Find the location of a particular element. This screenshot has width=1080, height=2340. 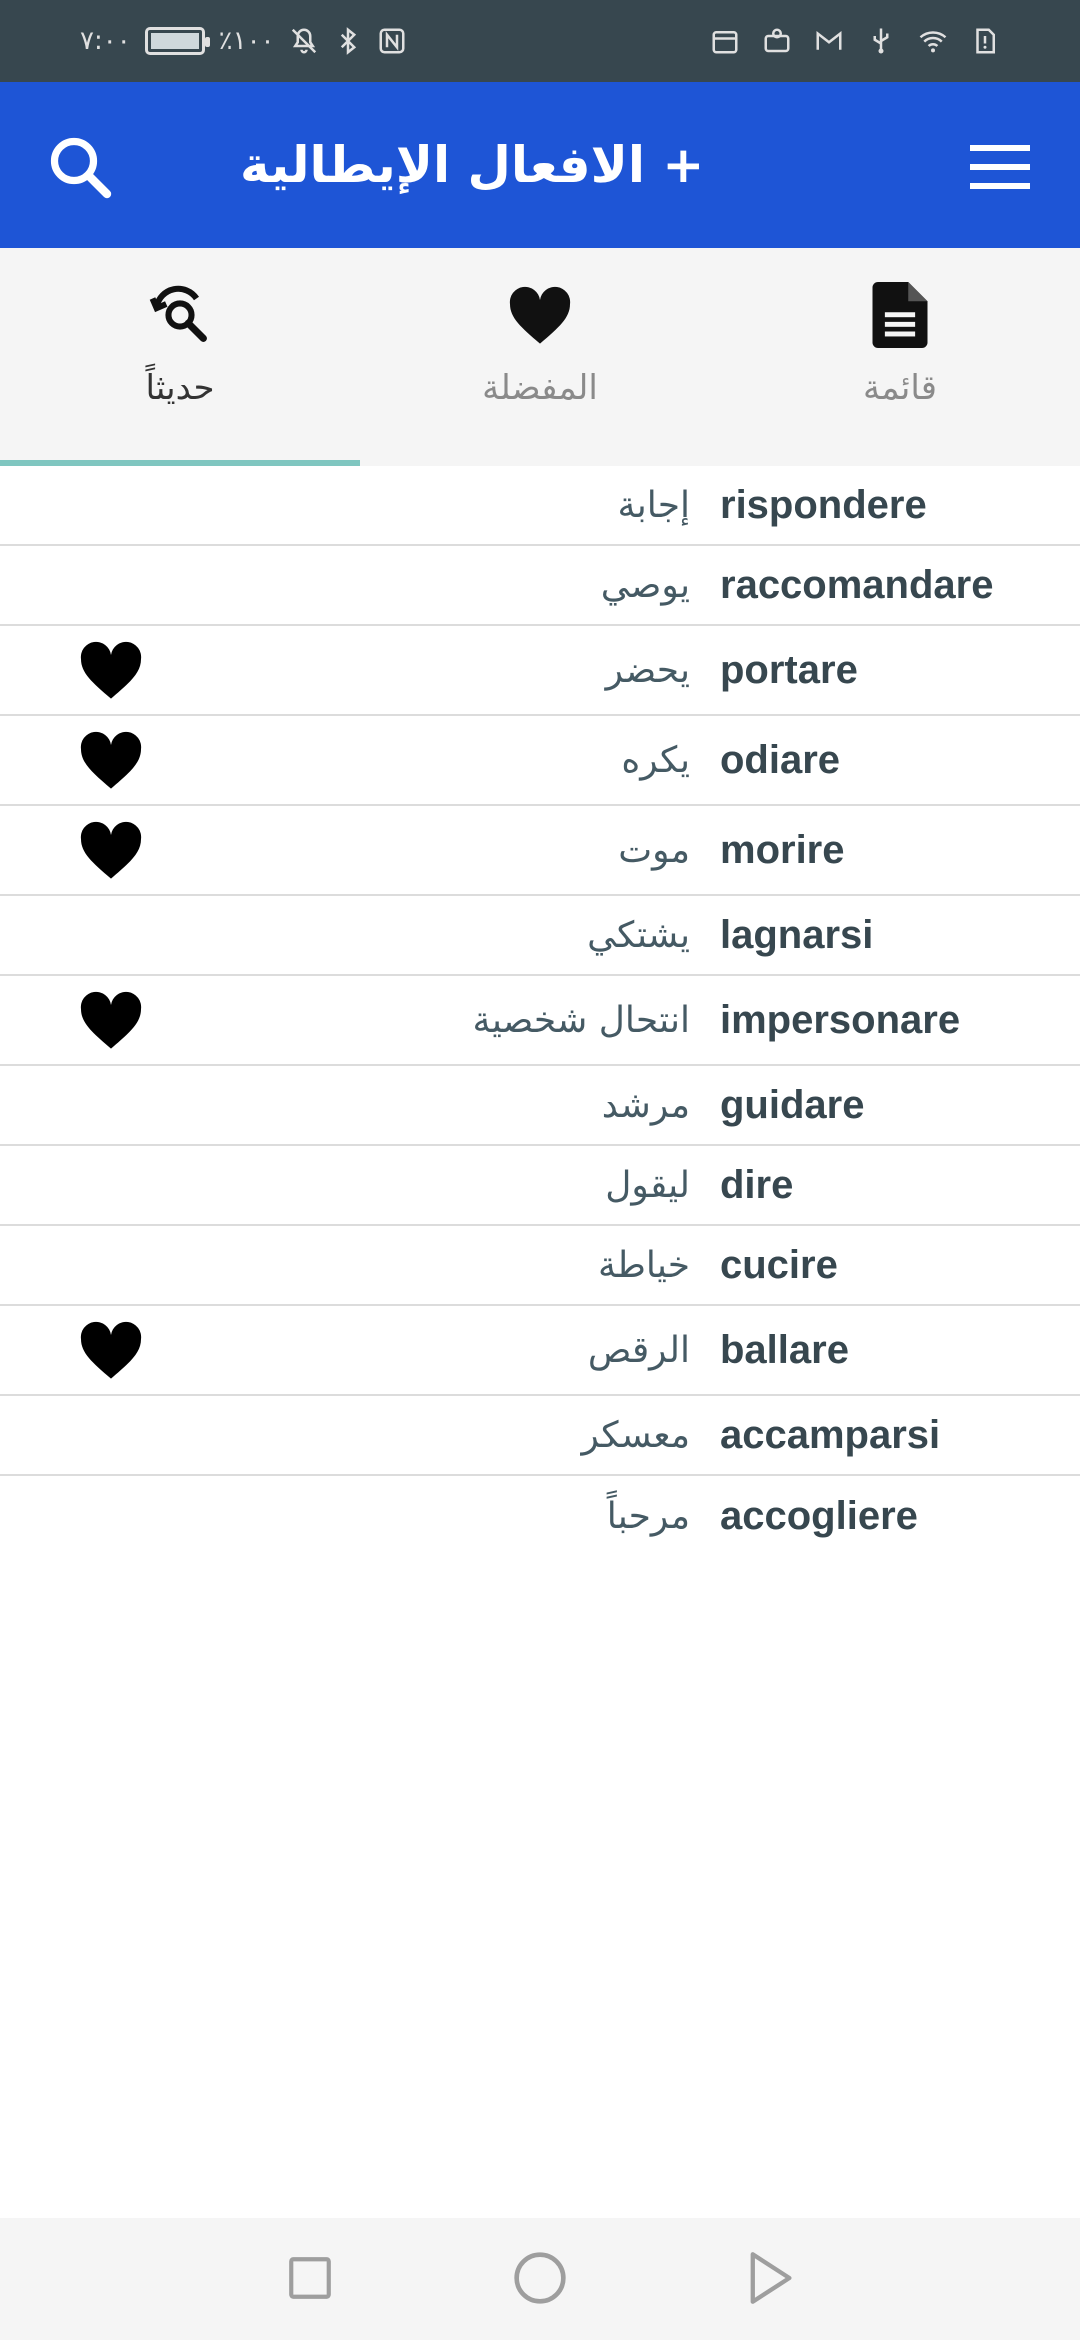

bluetooth-icon is located at coordinates (348, 41).